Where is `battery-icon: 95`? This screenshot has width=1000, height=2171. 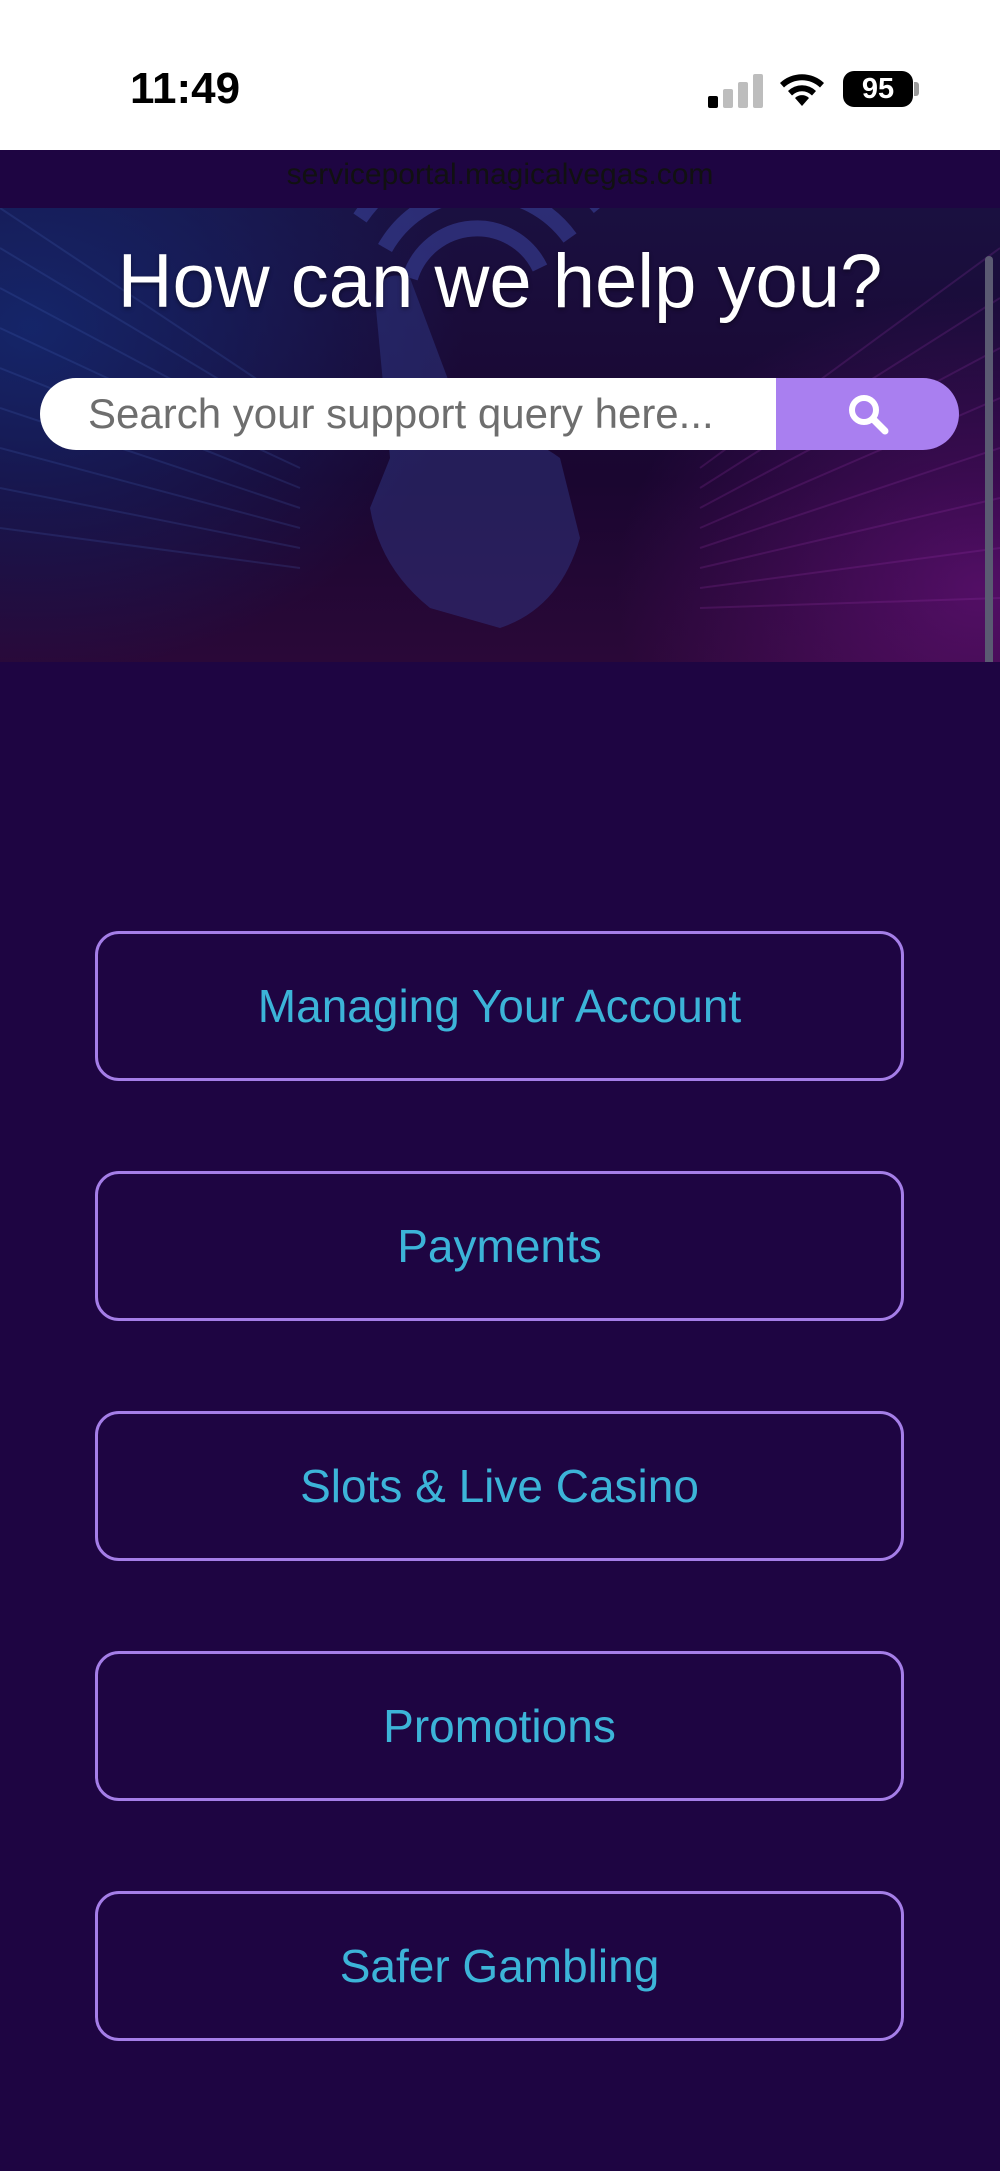 battery-icon: 95 is located at coordinates (878, 89).